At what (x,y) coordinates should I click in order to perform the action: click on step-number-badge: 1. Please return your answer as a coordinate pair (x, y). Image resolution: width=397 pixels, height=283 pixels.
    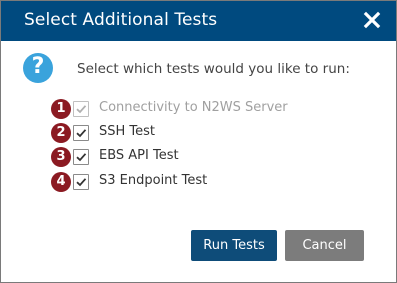
    Looking at the image, I should click on (61, 109).